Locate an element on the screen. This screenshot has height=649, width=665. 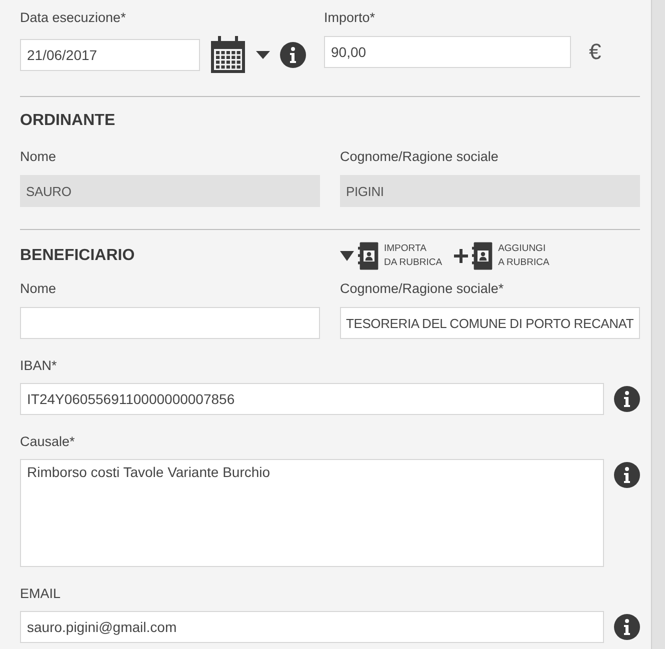
plus-icon is located at coordinates (461, 256).